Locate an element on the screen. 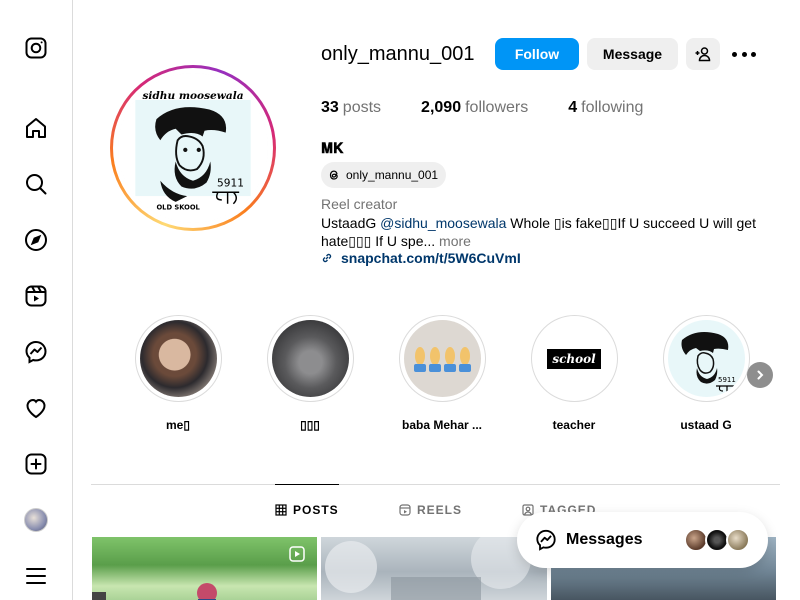  profile-stats: 33 posts 2,090 followers 4 following is located at coordinates (502, 108).